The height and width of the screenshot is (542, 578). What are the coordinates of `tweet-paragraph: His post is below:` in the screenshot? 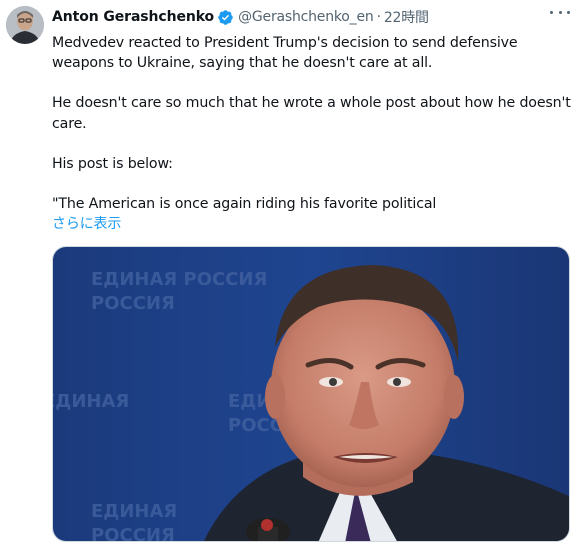 It's located at (112, 163).